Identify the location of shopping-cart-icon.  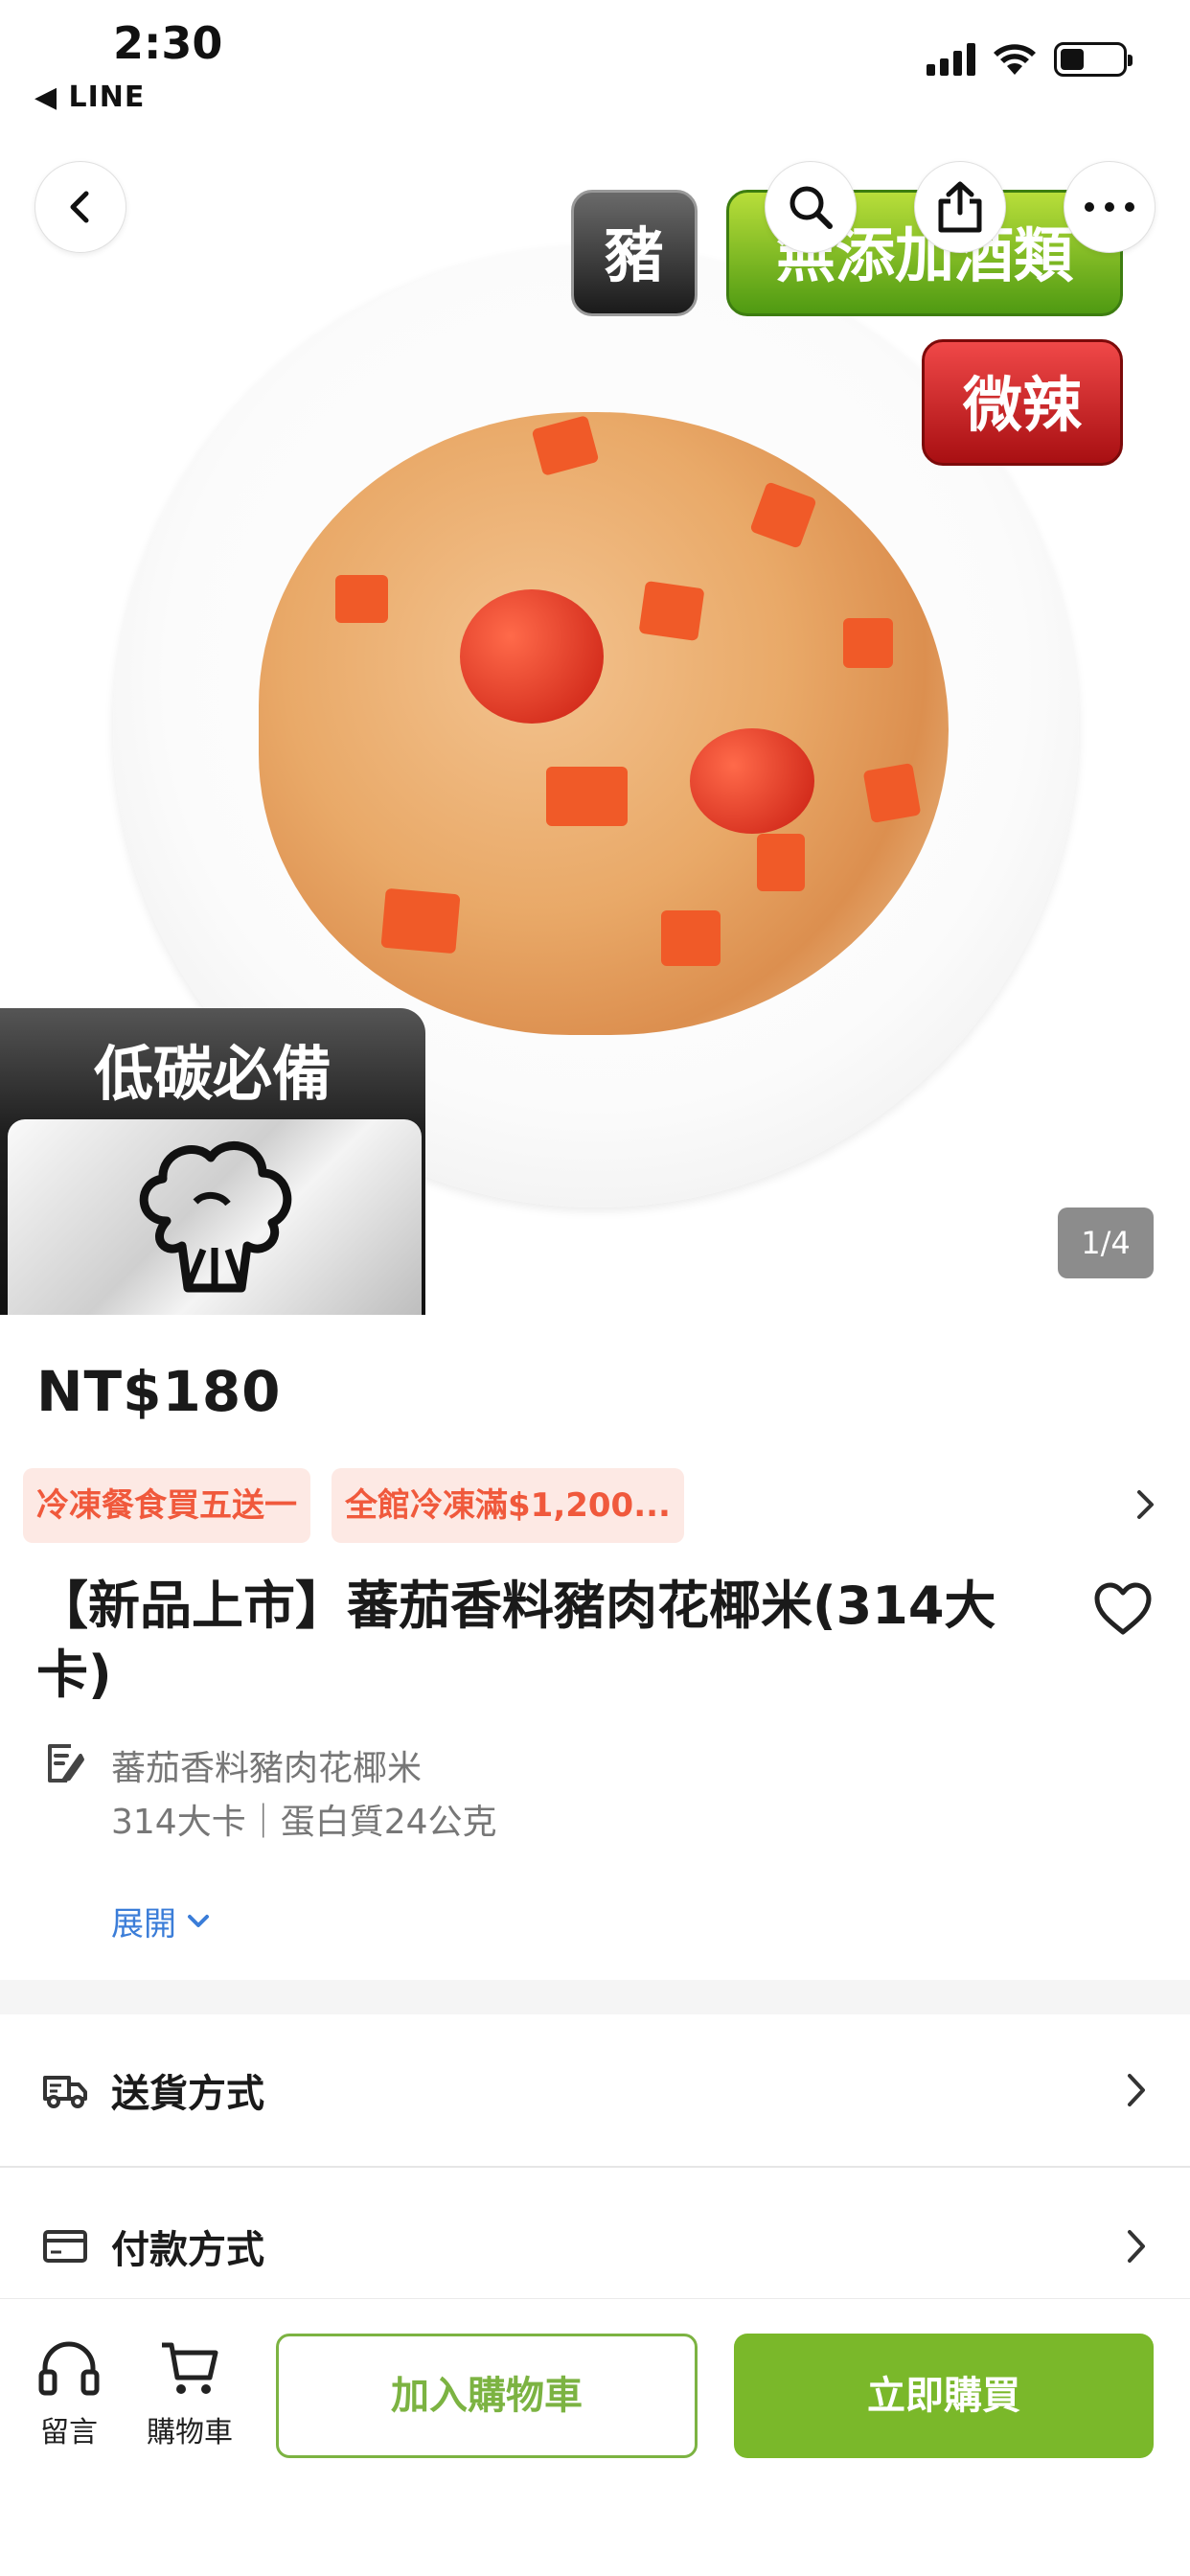
(190, 2368).